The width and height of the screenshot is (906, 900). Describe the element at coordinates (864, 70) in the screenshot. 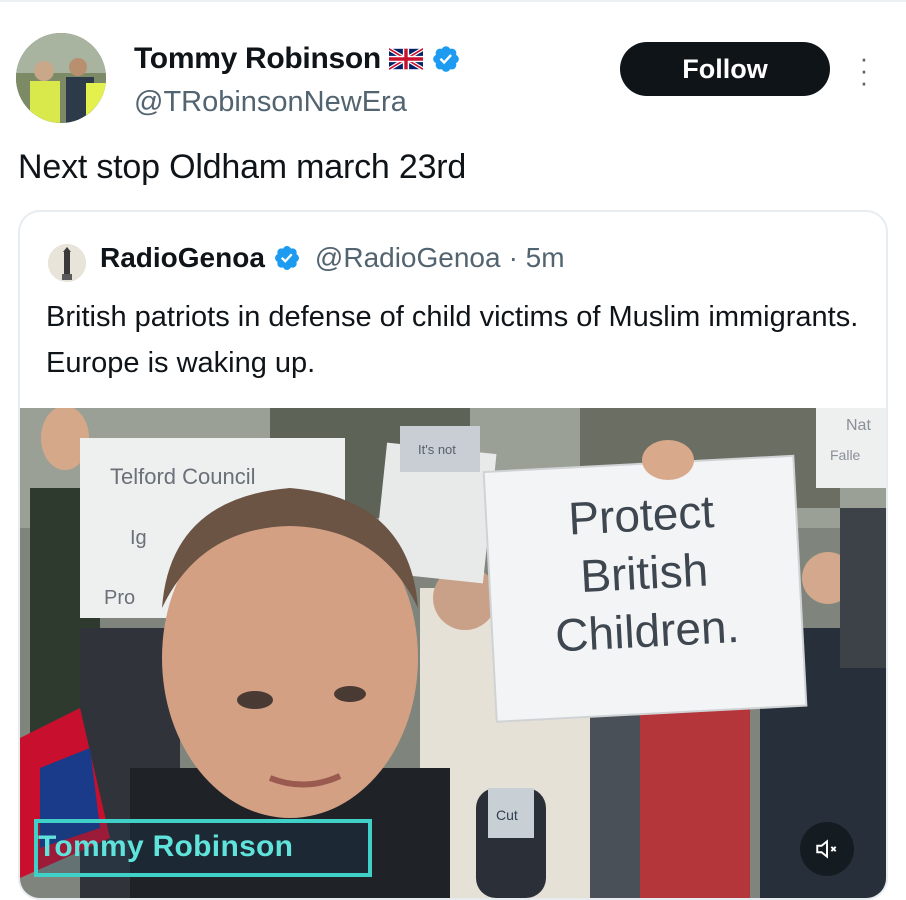

I see `more-options-icon: · · ·` at that location.